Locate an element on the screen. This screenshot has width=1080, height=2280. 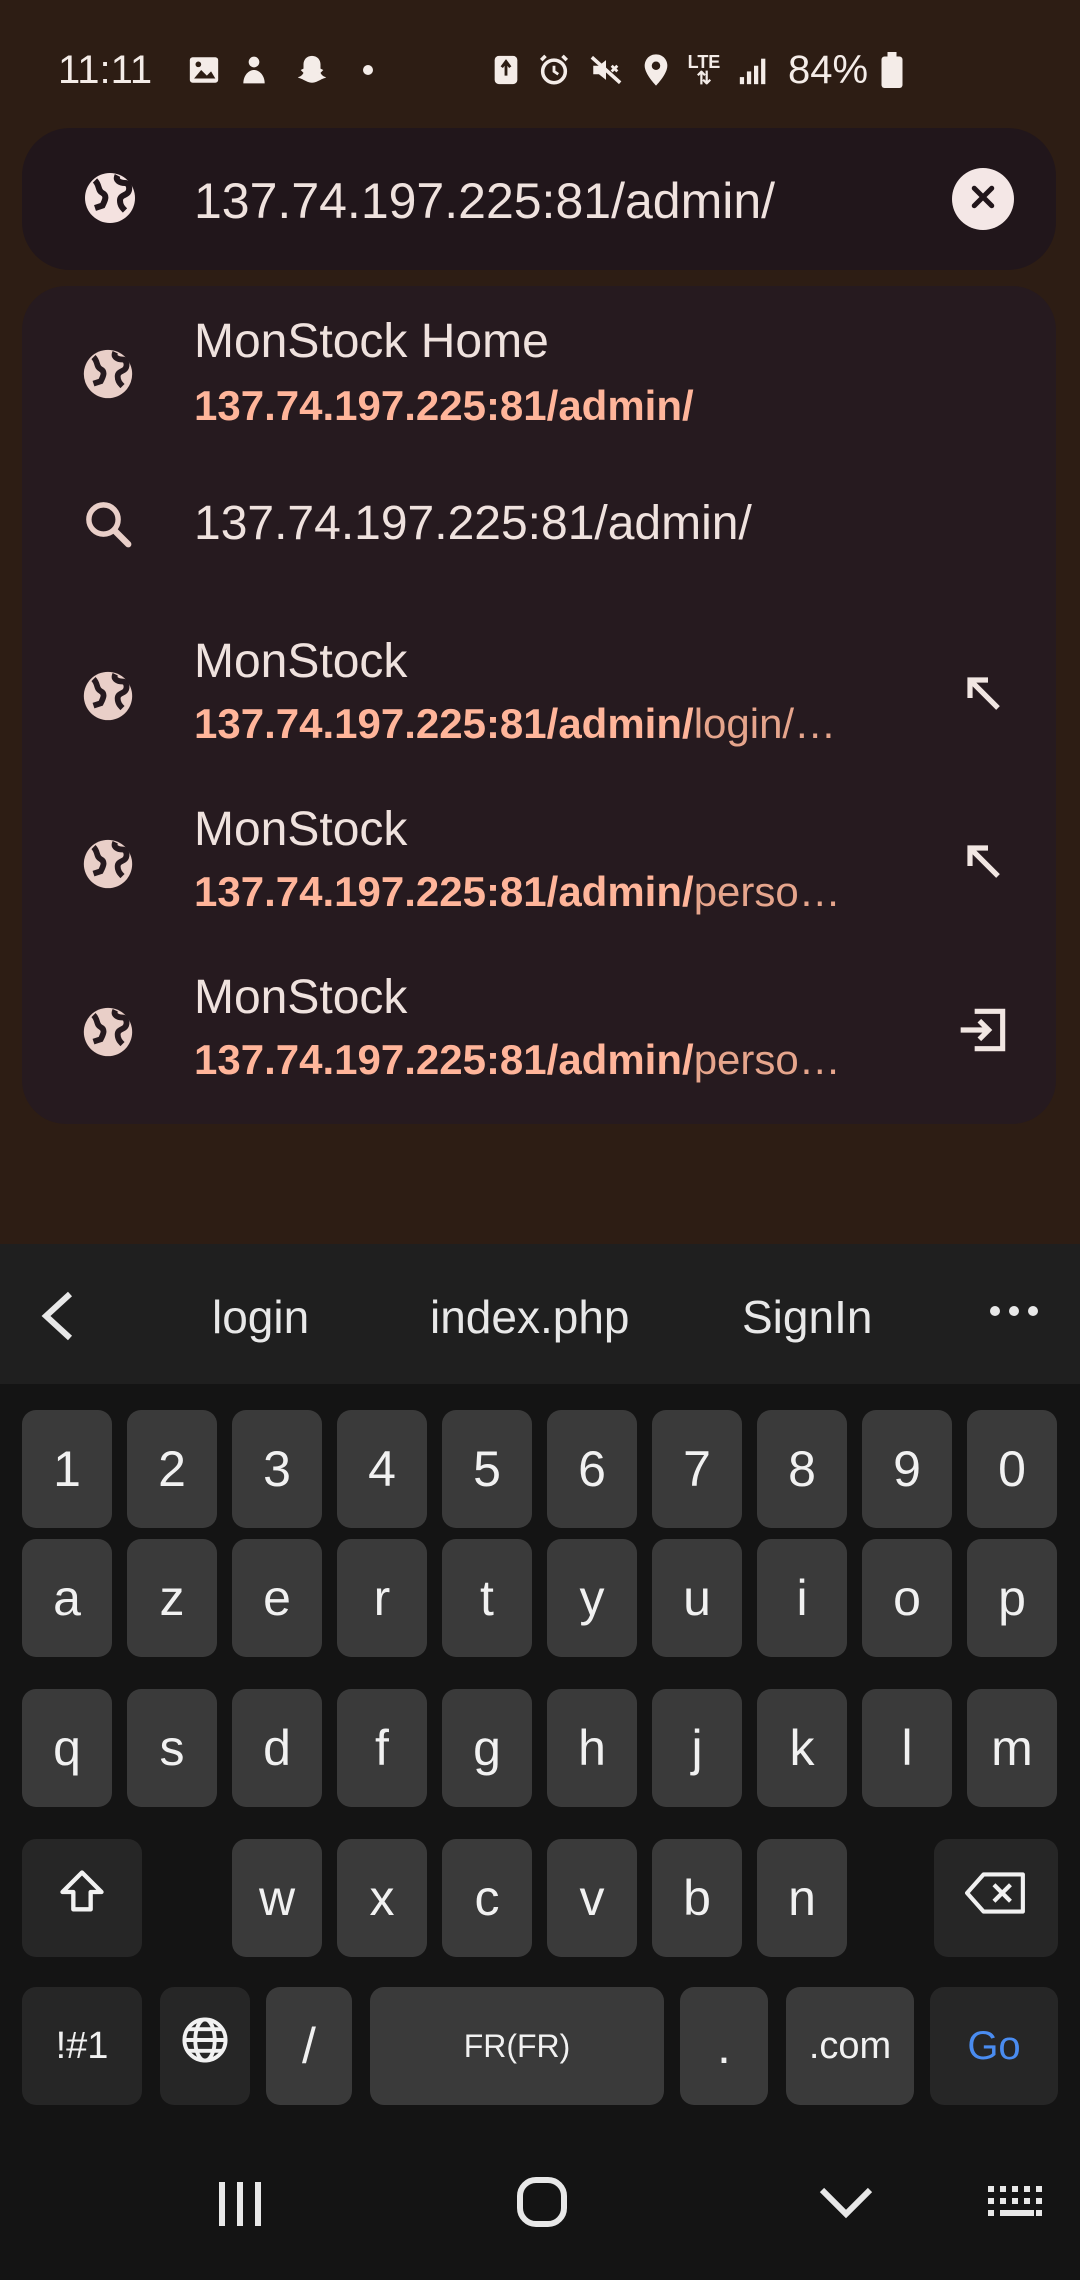
key-s: s is located at coordinates (172, 1748).